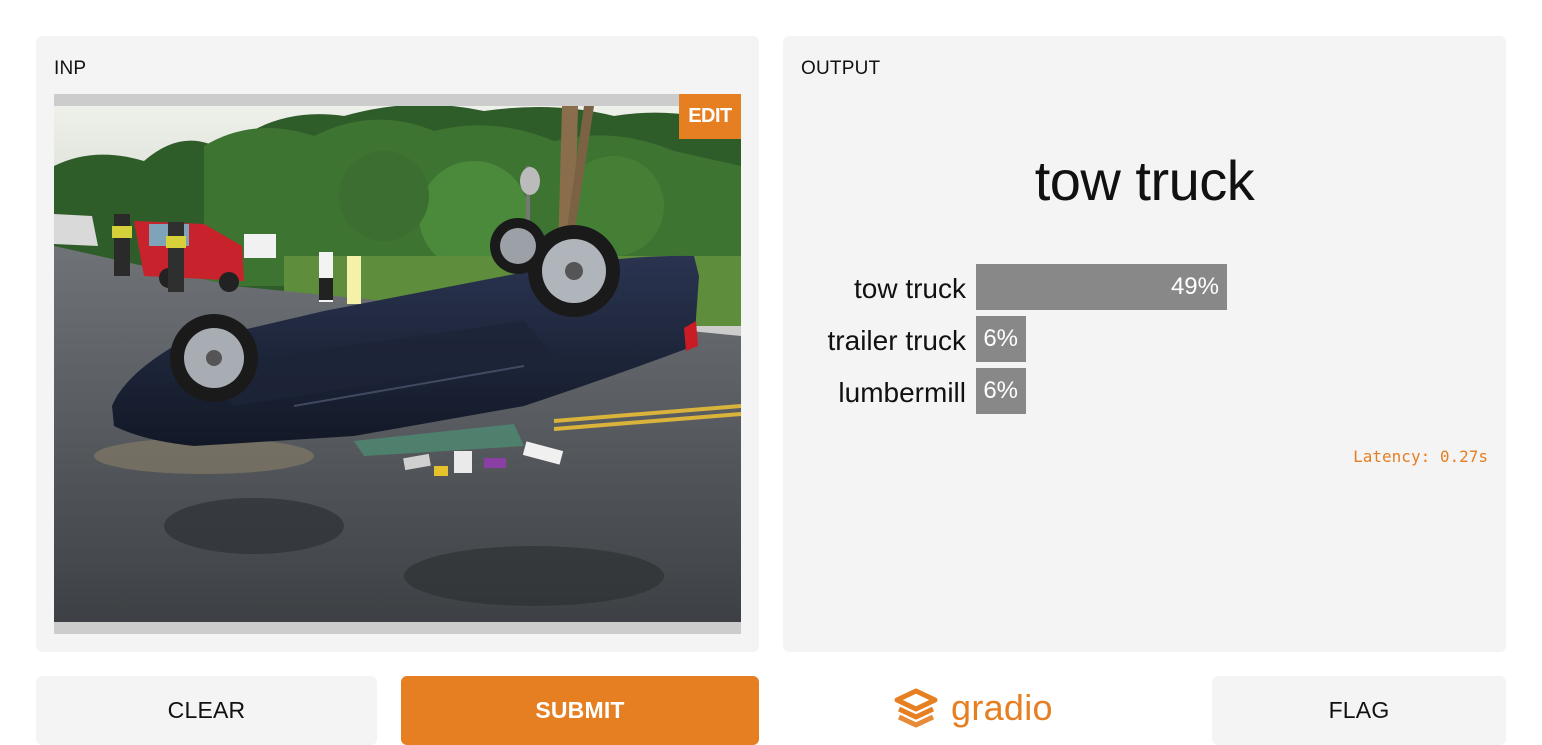 This screenshot has height=745, width=1542. Describe the element at coordinates (909, 288) in the screenshot. I see `confidence-label: tow truck` at that location.